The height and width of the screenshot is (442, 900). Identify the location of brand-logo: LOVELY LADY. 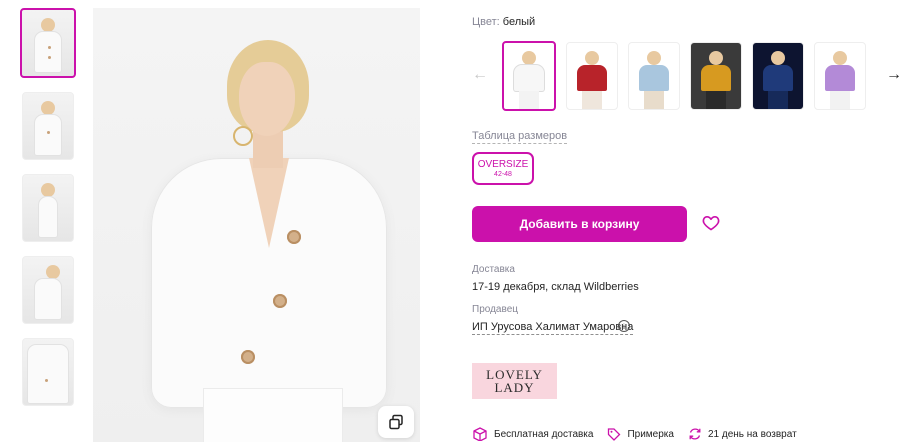
(514, 381).